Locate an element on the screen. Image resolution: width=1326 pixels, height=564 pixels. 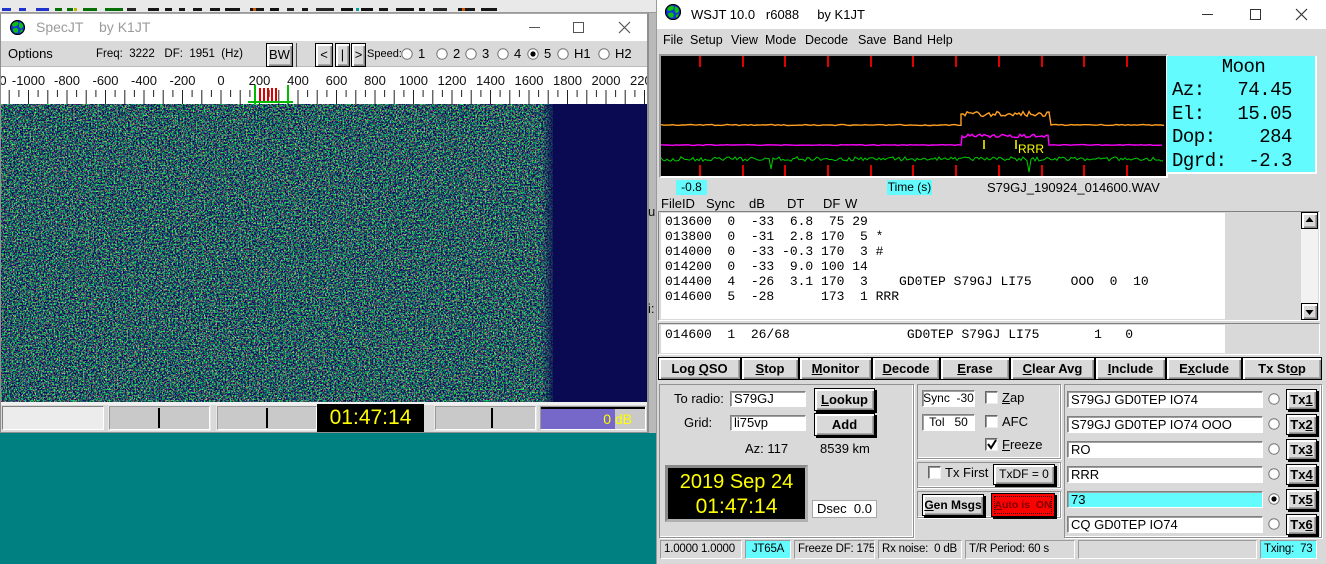
svg-text: 2200 is located at coordinates (638, 80).